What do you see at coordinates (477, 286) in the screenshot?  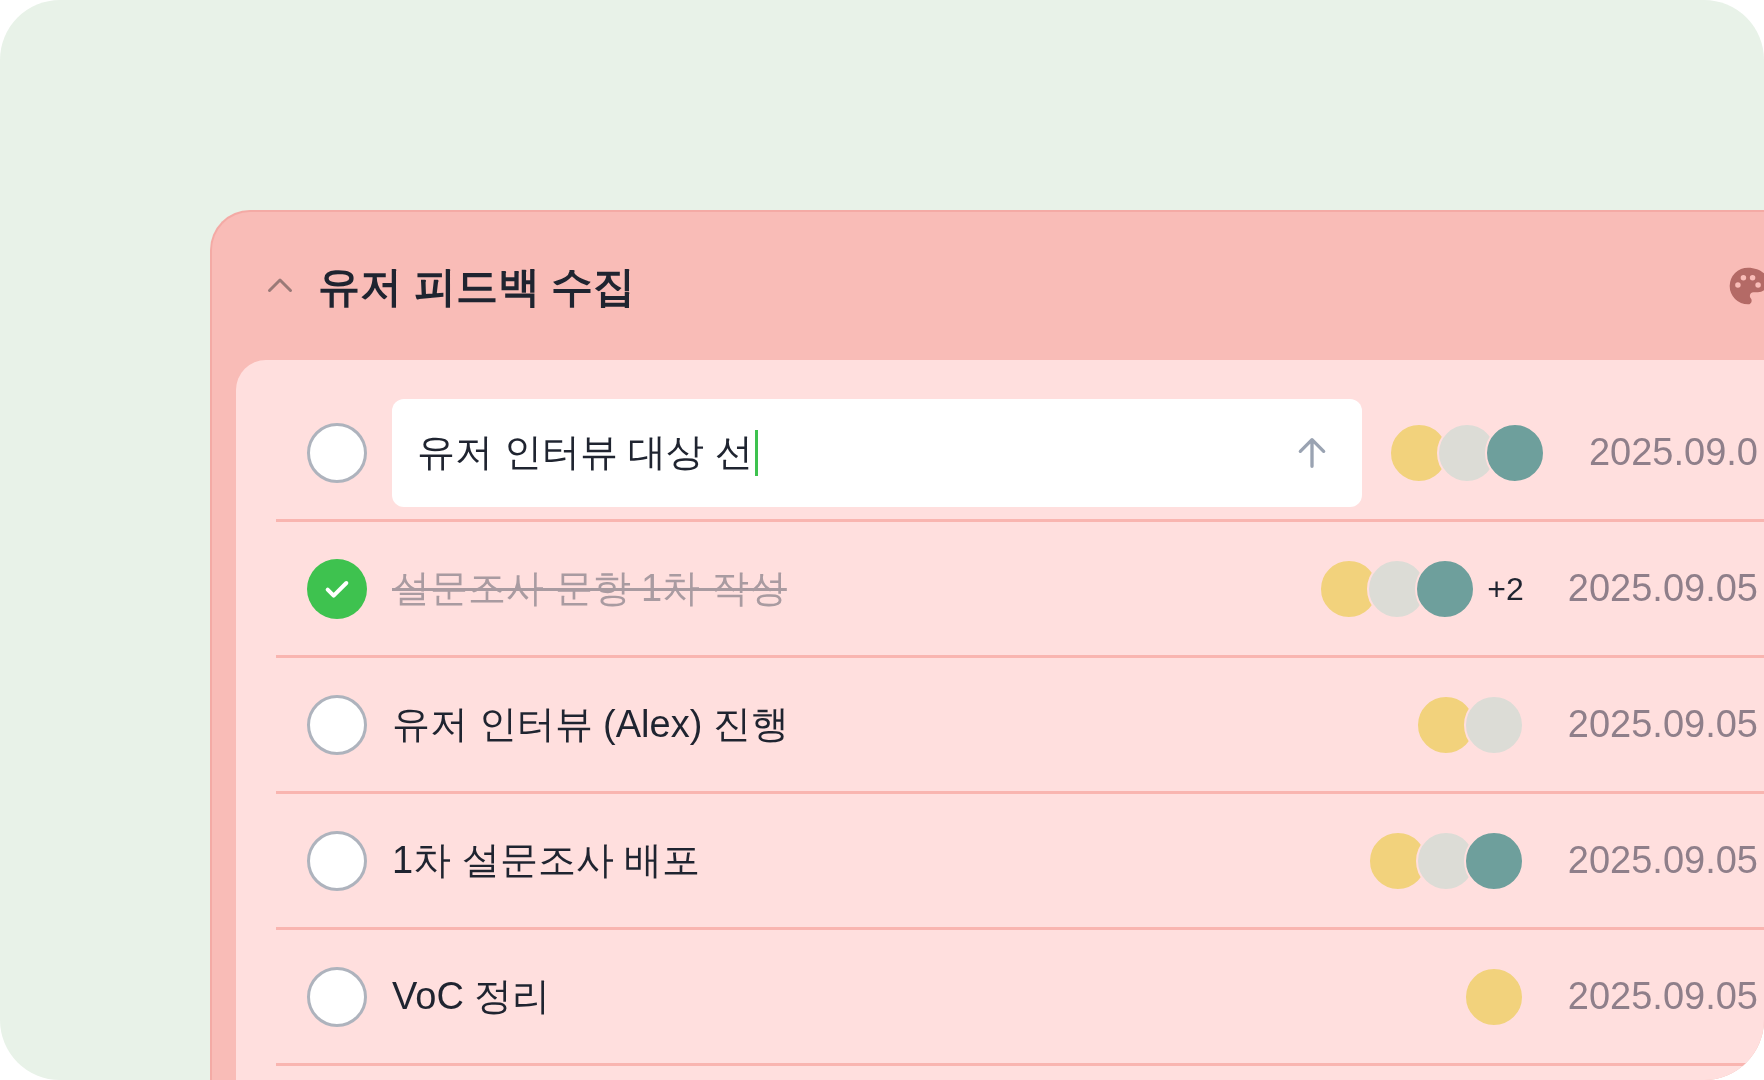 I see `group-title: 유저 피드백 수집` at bounding box center [477, 286].